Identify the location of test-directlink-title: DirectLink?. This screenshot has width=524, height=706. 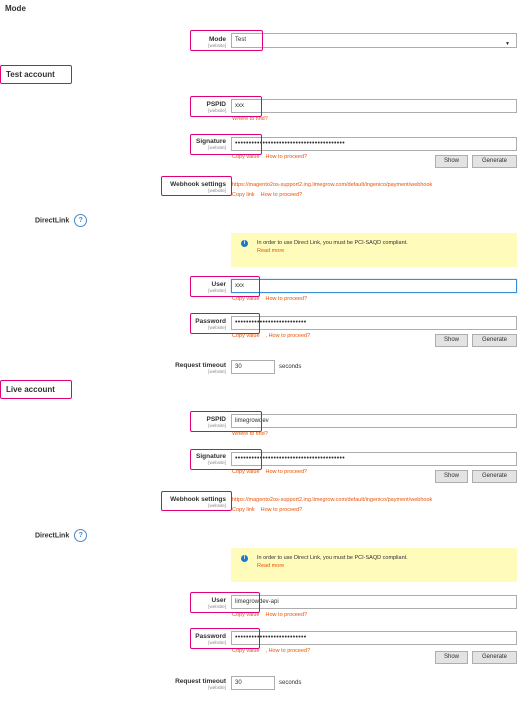
(61, 220).